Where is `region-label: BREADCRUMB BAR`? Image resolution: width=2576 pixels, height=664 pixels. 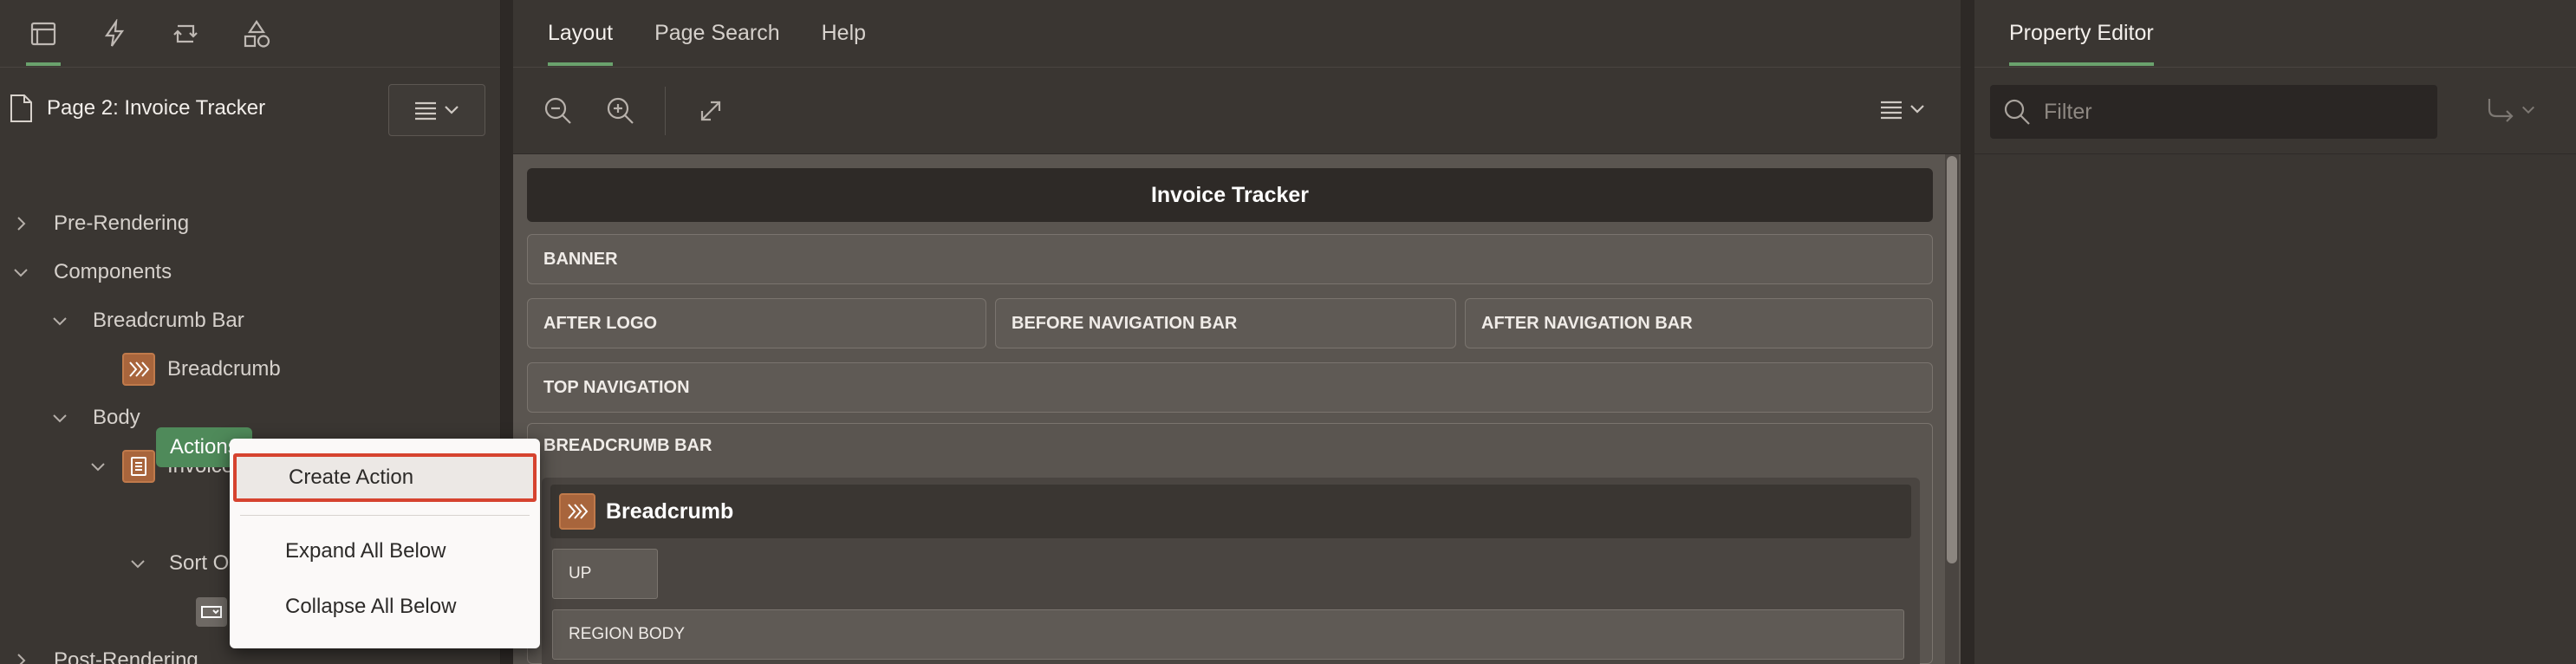 region-label: BREADCRUMB BAR is located at coordinates (627, 445).